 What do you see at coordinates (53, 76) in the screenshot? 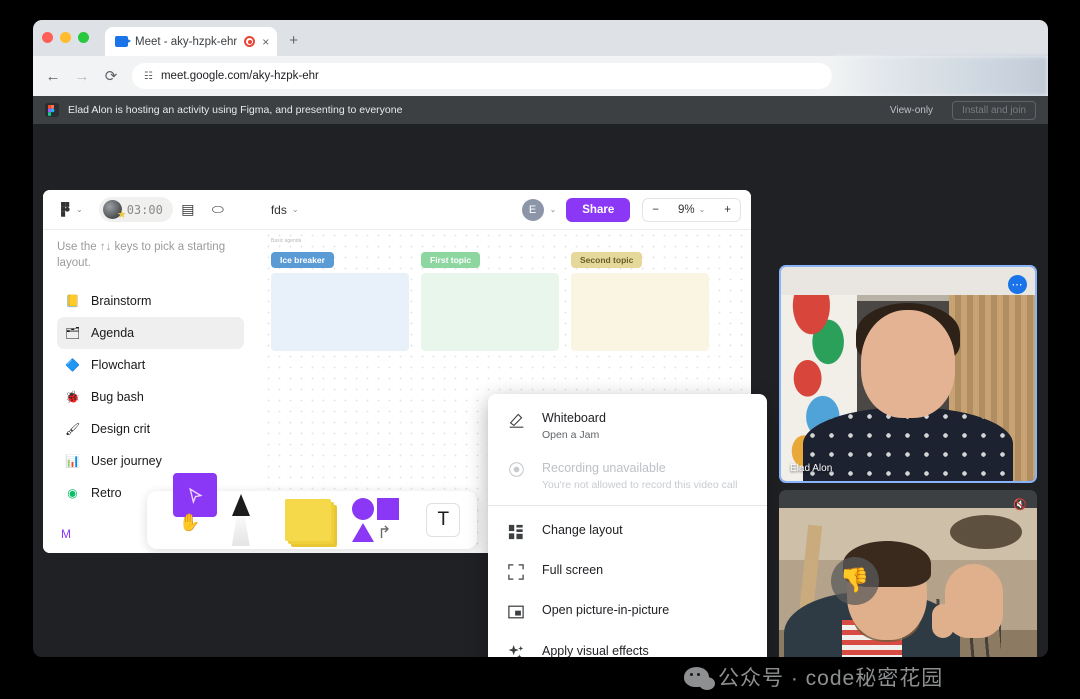
I see `back-icon: ←` at bounding box center [53, 76].